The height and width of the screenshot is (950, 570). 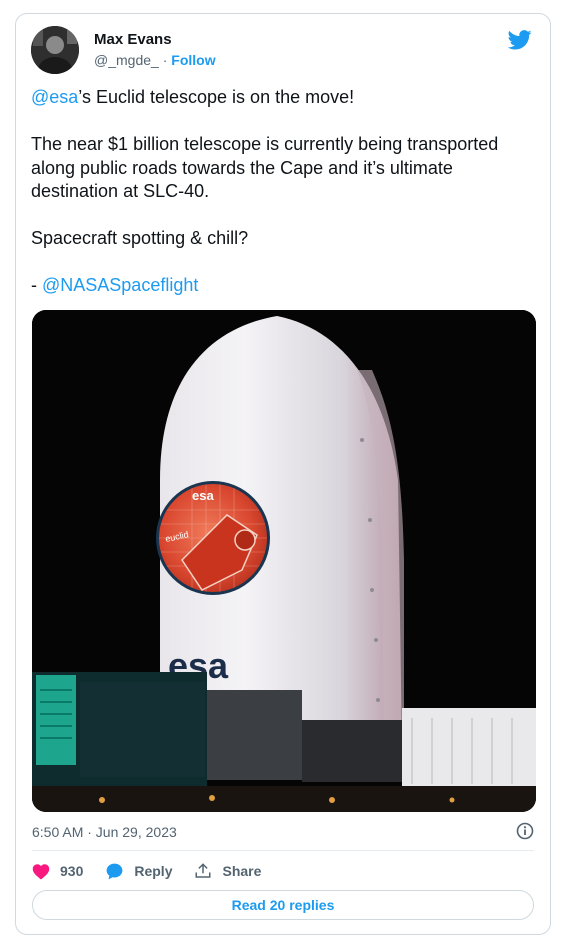 What do you see at coordinates (72, 871) in the screenshot?
I see `like-count: 930` at bounding box center [72, 871].